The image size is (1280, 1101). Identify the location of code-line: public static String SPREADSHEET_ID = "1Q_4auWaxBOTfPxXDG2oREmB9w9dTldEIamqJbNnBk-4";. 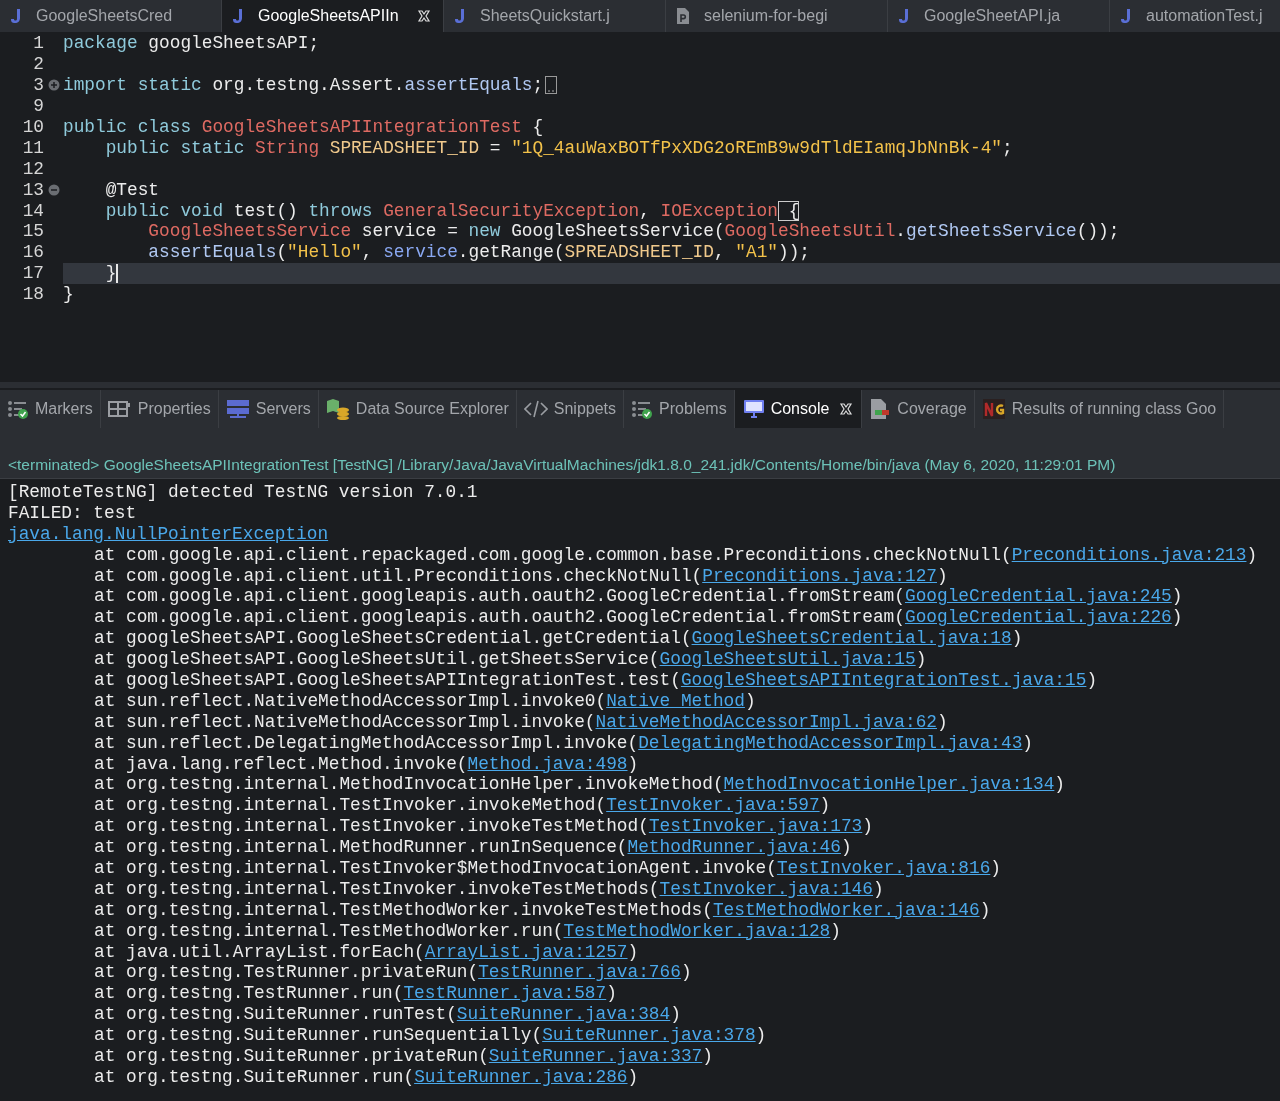
(558, 147).